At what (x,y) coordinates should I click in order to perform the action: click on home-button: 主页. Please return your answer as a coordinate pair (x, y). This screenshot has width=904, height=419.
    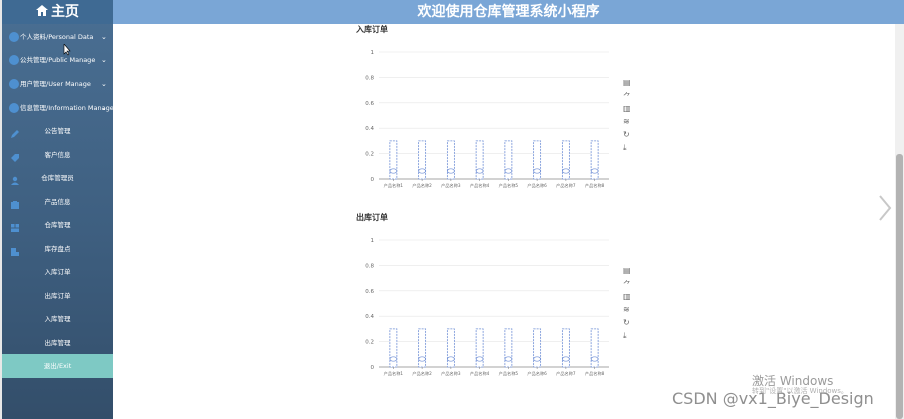
    Looking at the image, I should click on (57, 12).